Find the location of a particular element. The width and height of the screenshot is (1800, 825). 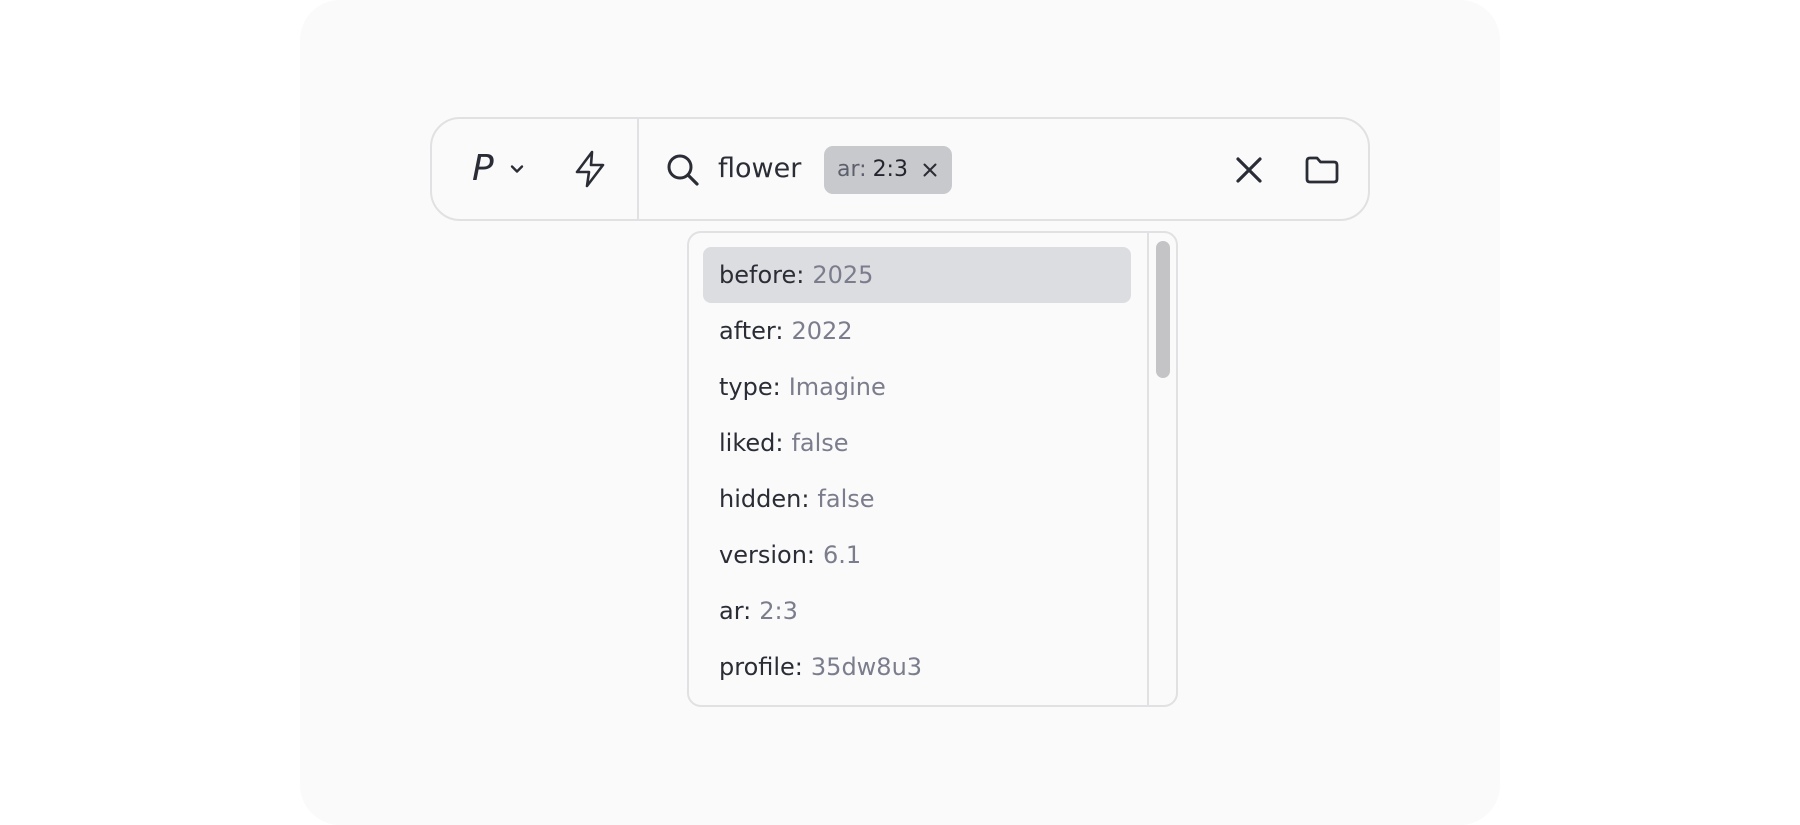

filter-chip-key: ar: is located at coordinates (852, 169).